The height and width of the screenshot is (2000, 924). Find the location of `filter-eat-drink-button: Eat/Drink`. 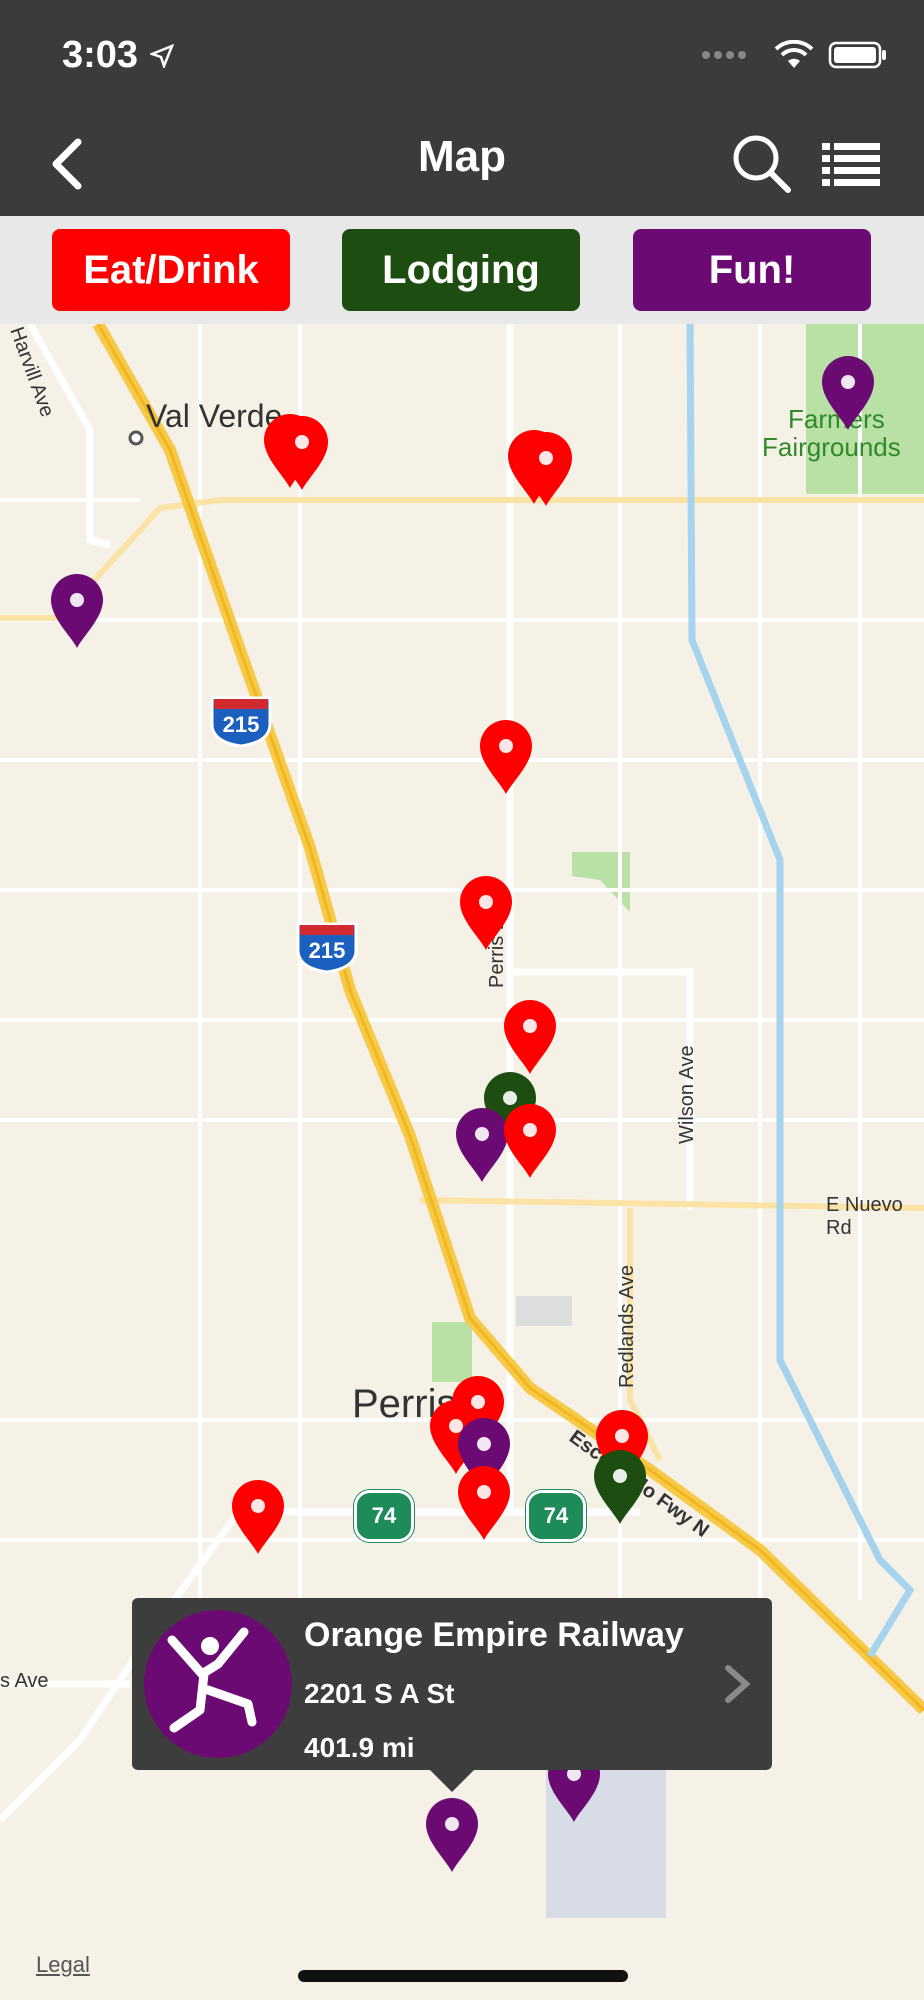

filter-eat-drink-button: Eat/Drink is located at coordinates (171, 270).